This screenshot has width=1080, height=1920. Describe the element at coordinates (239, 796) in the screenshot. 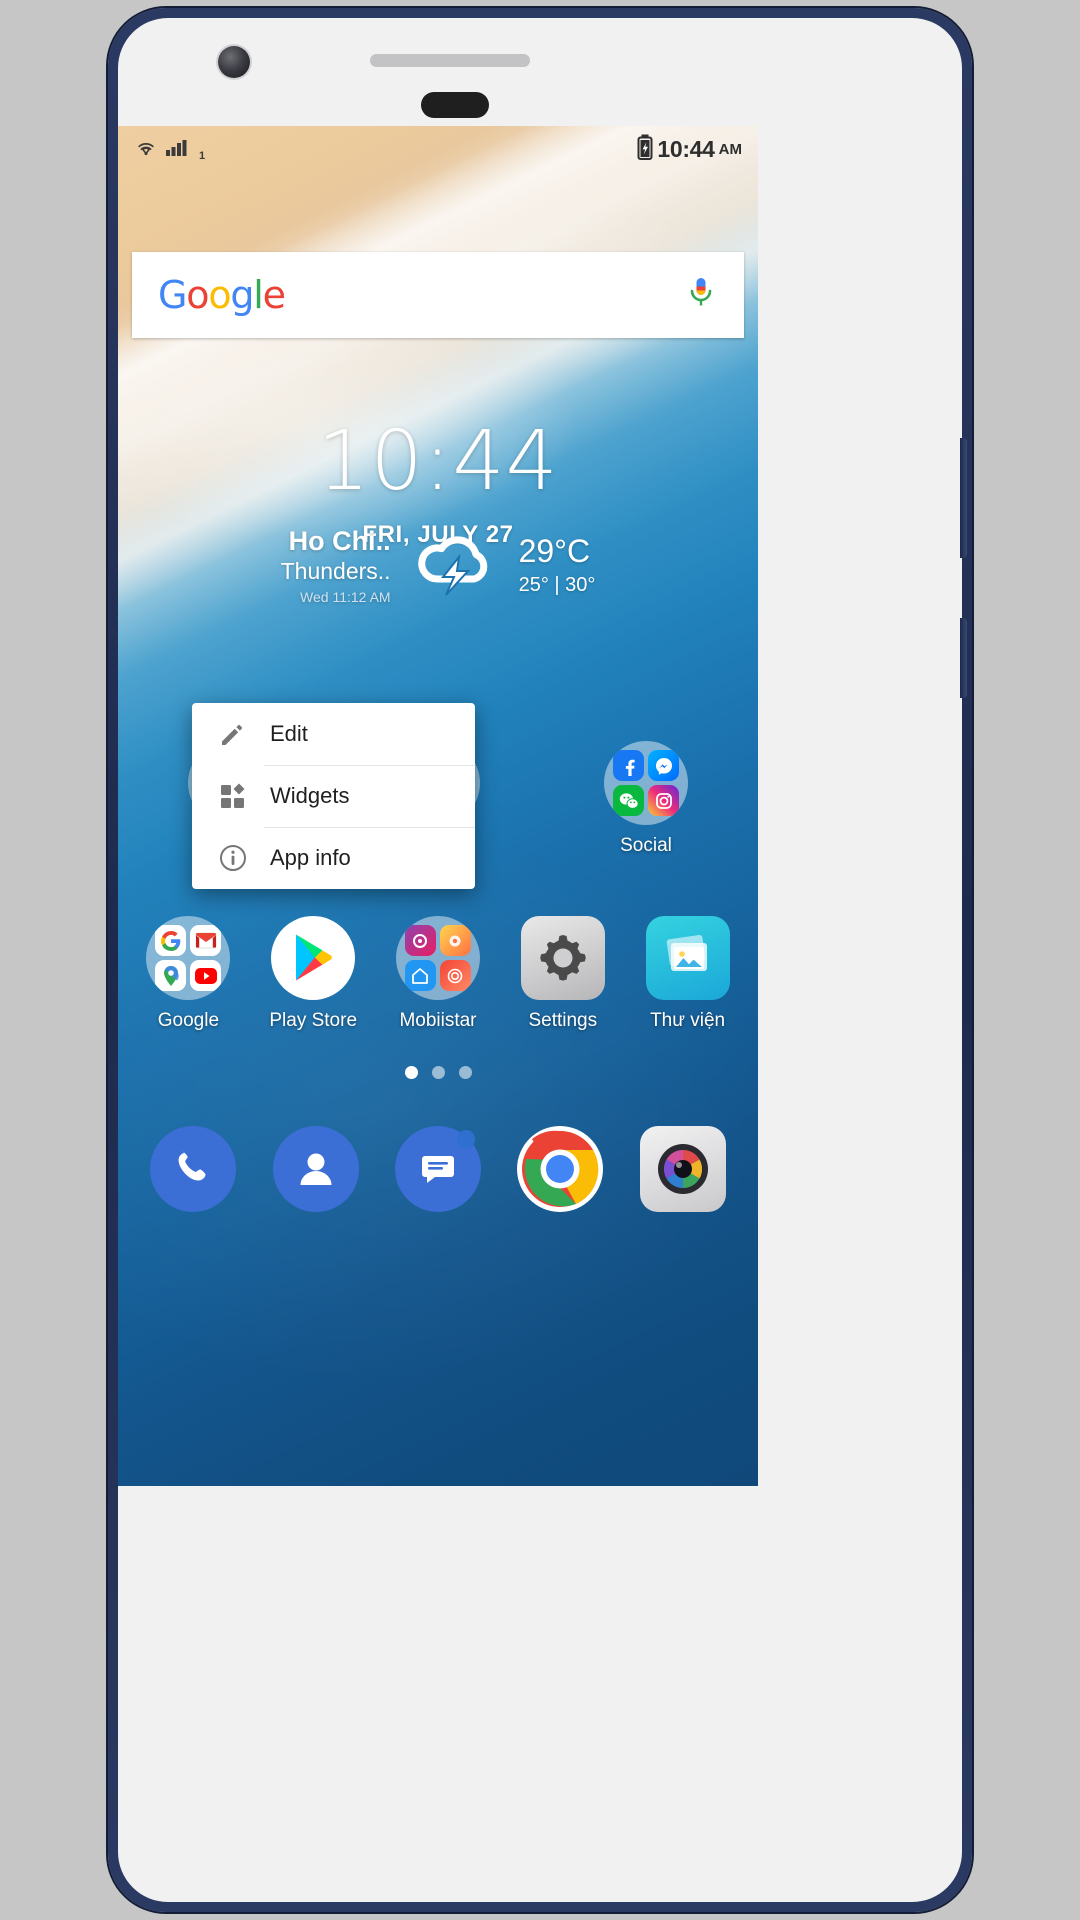

I see `widgets-grid-icon` at that location.